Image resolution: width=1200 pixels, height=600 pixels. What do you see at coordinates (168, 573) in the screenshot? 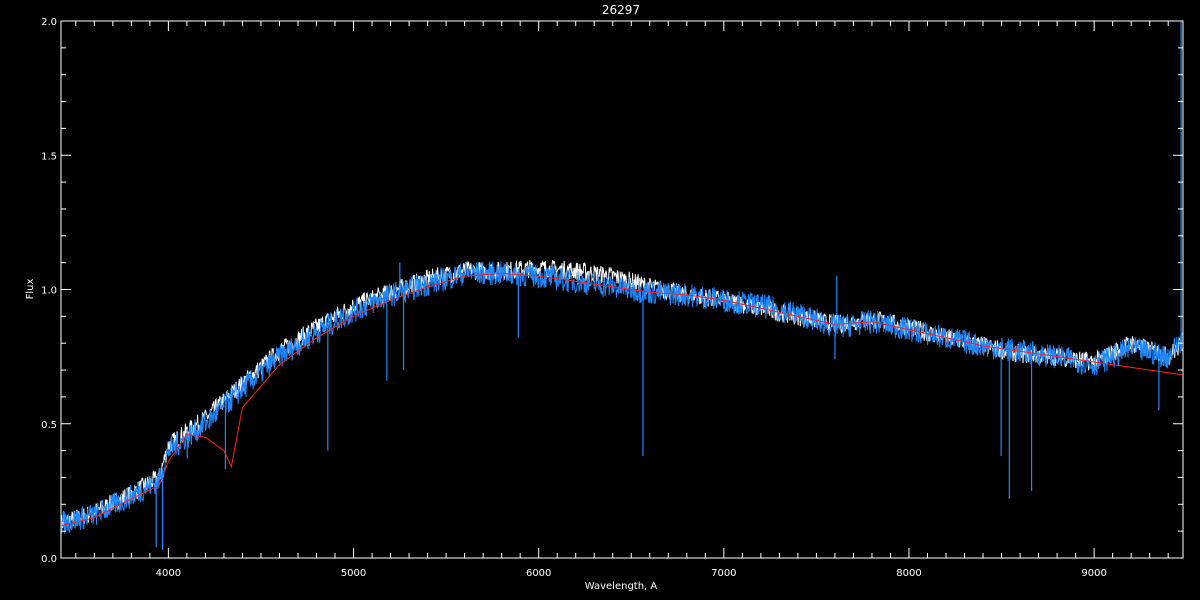
I see `x-tick-label: 4000` at bounding box center [168, 573].